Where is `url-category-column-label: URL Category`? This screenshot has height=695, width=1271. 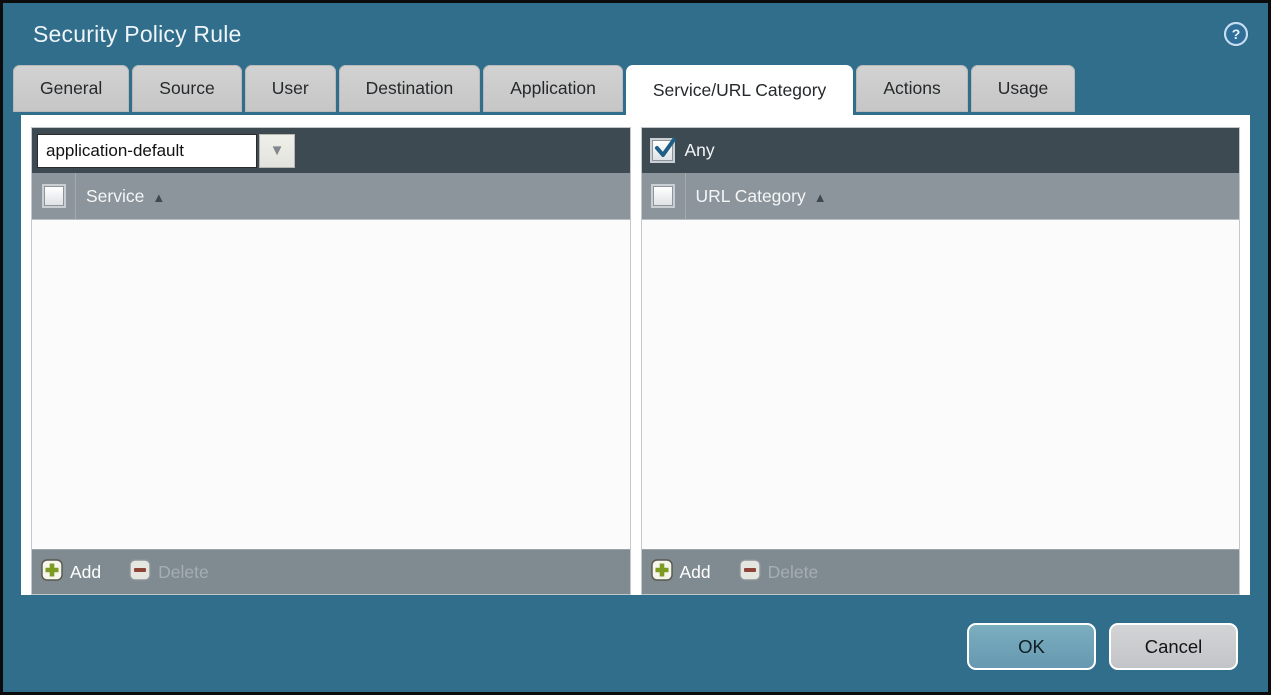 url-category-column-label: URL Category is located at coordinates (750, 195).